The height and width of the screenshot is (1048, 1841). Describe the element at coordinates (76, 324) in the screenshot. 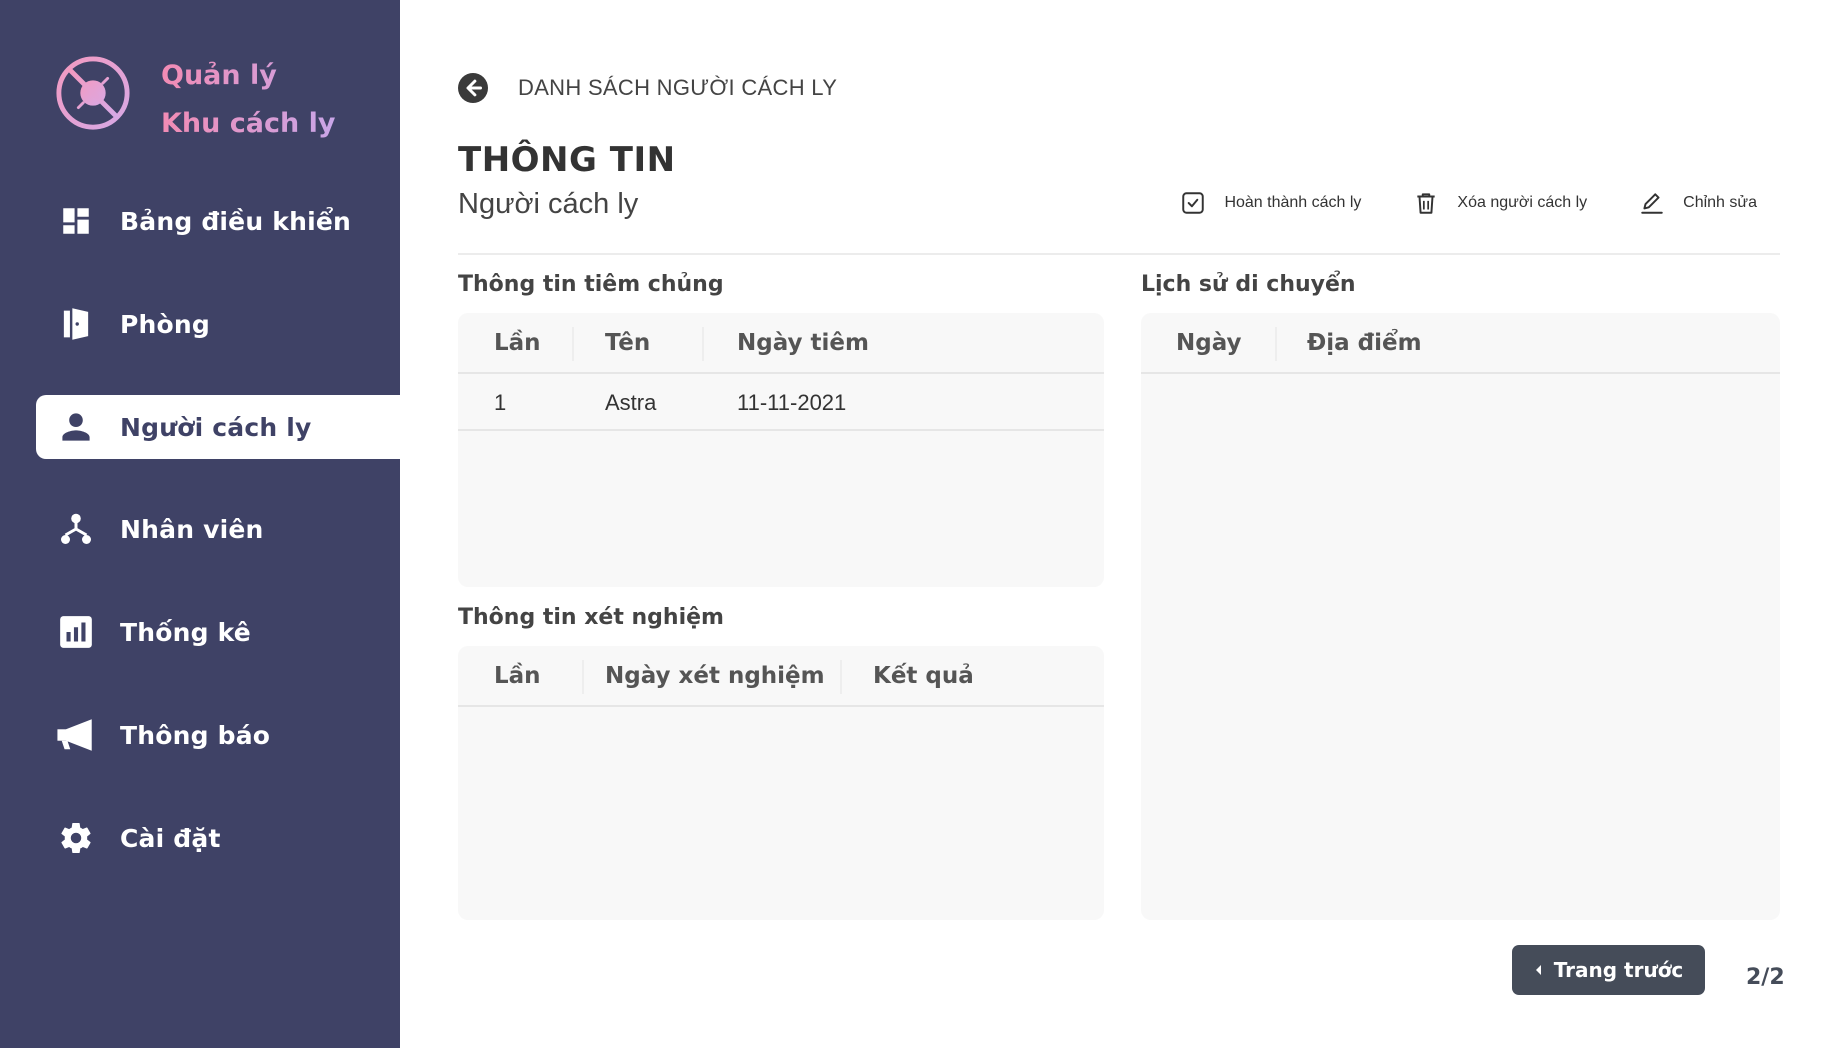

I see `door-icon` at that location.